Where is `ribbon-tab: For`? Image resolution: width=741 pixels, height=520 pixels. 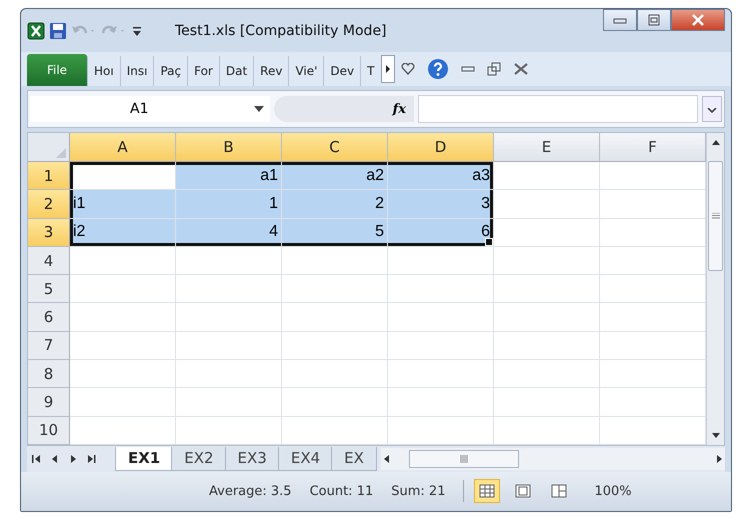 ribbon-tab: For is located at coordinates (203, 71).